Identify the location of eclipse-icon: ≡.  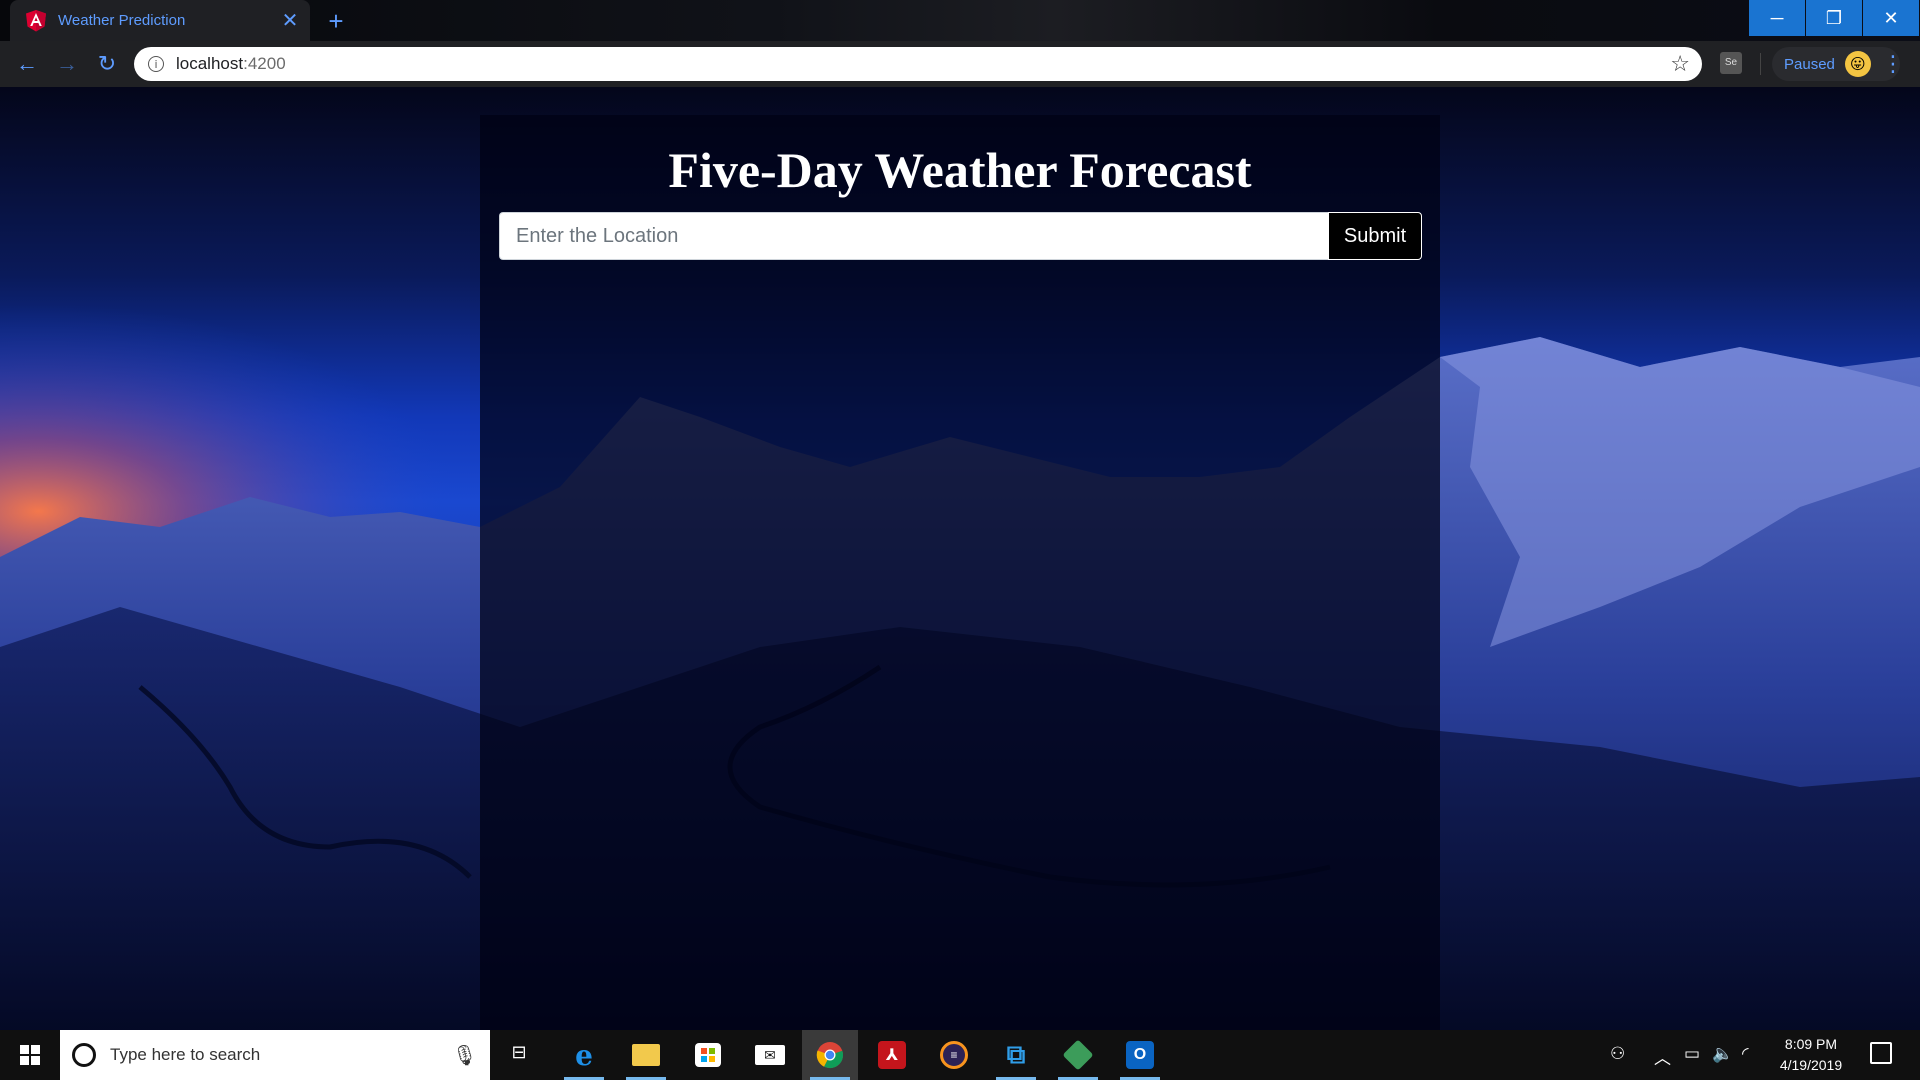
(954, 1055).